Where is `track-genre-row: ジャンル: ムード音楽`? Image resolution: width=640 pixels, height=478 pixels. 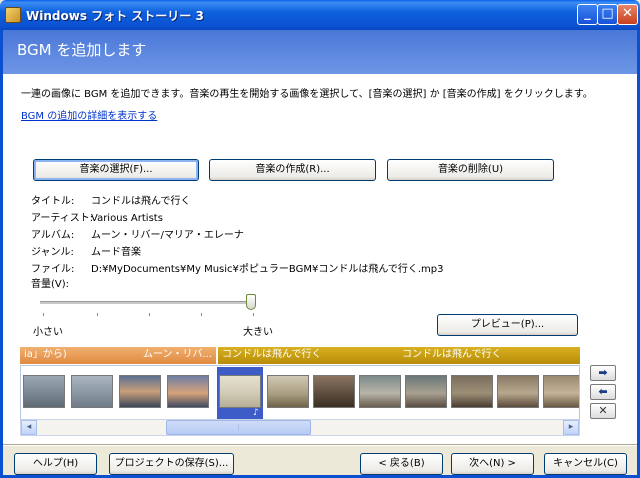
track-genre-row: ジャンル: ムード音楽 is located at coordinates (86, 250).